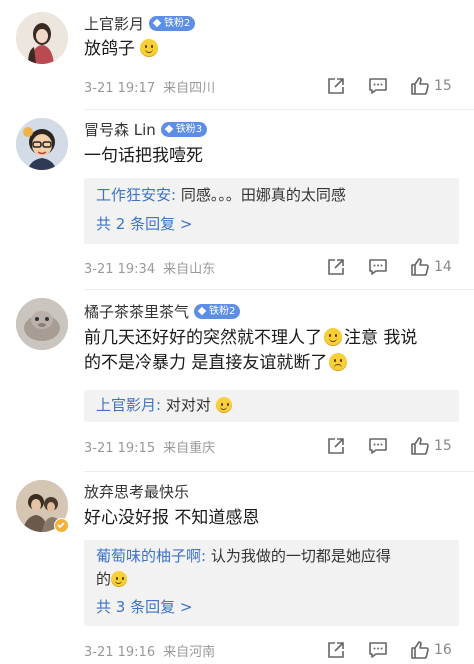 Image resolution: width=474 pixels, height=664 pixels. What do you see at coordinates (189, 652) in the screenshot?
I see `comment-source: 来自河南` at bounding box center [189, 652].